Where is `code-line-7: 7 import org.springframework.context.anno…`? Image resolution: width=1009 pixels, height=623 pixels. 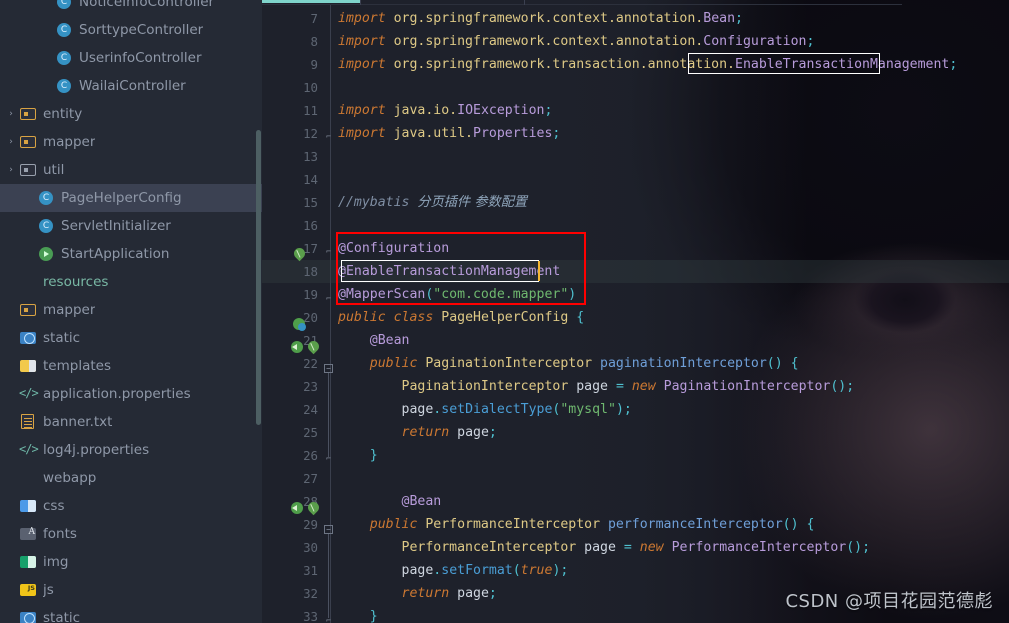 code-line-7: 7 import org.springframework.context.anno… is located at coordinates (635, 18).